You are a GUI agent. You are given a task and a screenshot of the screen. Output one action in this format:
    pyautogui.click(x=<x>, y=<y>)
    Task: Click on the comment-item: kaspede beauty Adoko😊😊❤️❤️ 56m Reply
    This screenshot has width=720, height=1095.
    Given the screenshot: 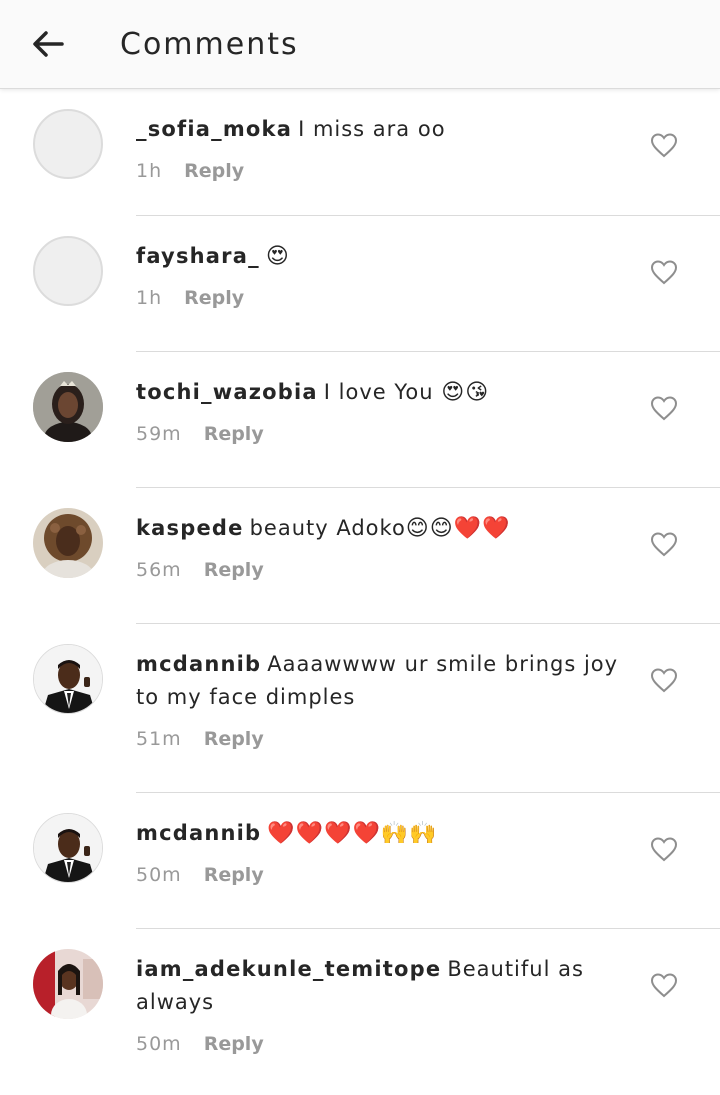 What is the action you would take?
    pyautogui.click(x=360, y=556)
    